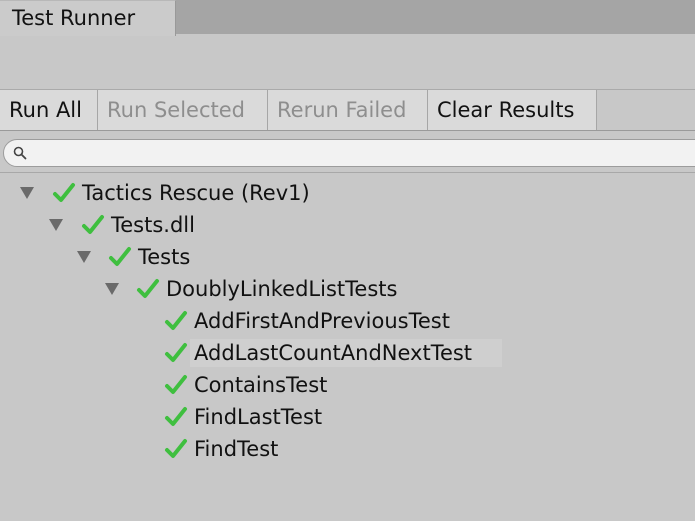 Image resolution: width=695 pixels, height=521 pixels. I want to click on search-field, so click(349, 153).